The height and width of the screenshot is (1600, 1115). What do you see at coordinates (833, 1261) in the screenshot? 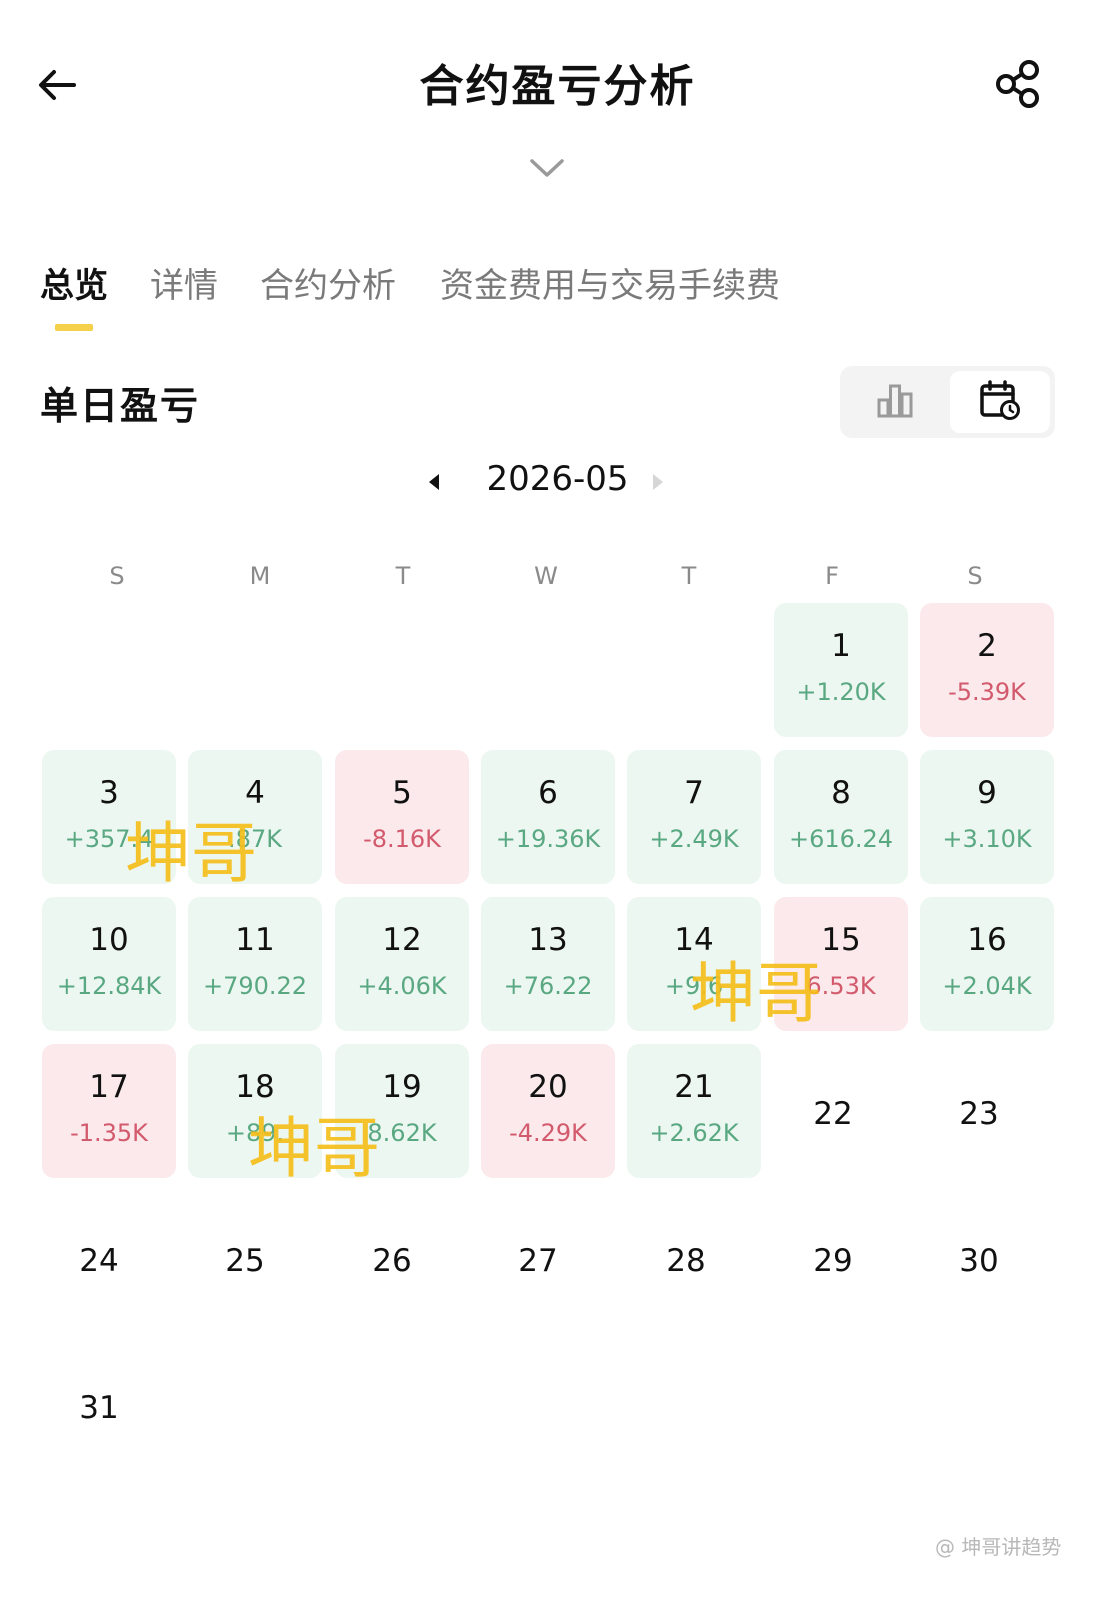
I see `day-number: 29` at bounding box center [833, 1261].